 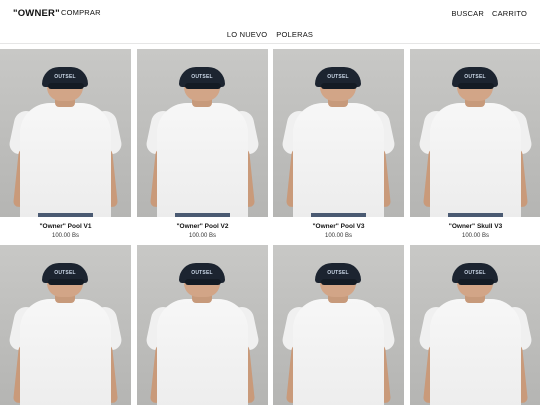 I want to click on product-card: OUTSEL "Owner" Pool V2 100.00 Bs, so click(x=202, y=144).